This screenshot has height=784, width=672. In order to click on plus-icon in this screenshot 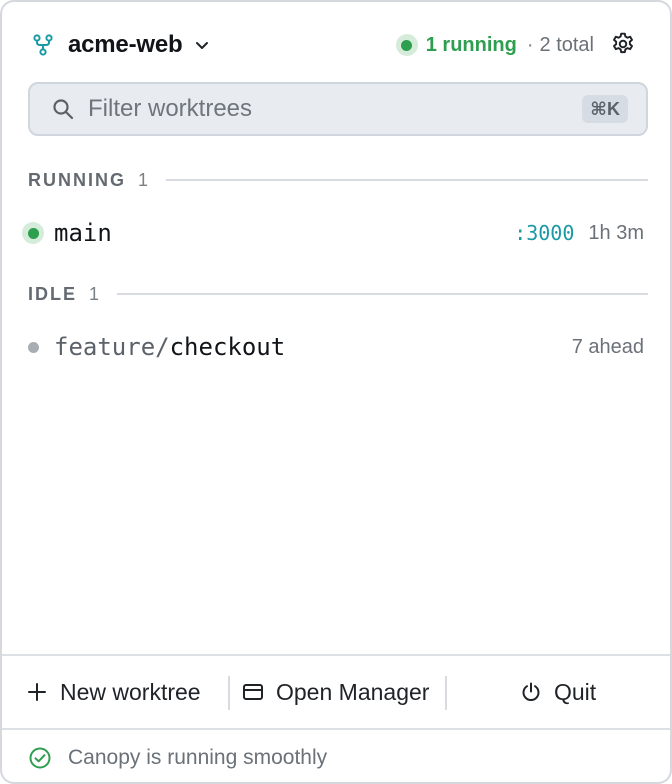, I will do `click(43, 692)`.